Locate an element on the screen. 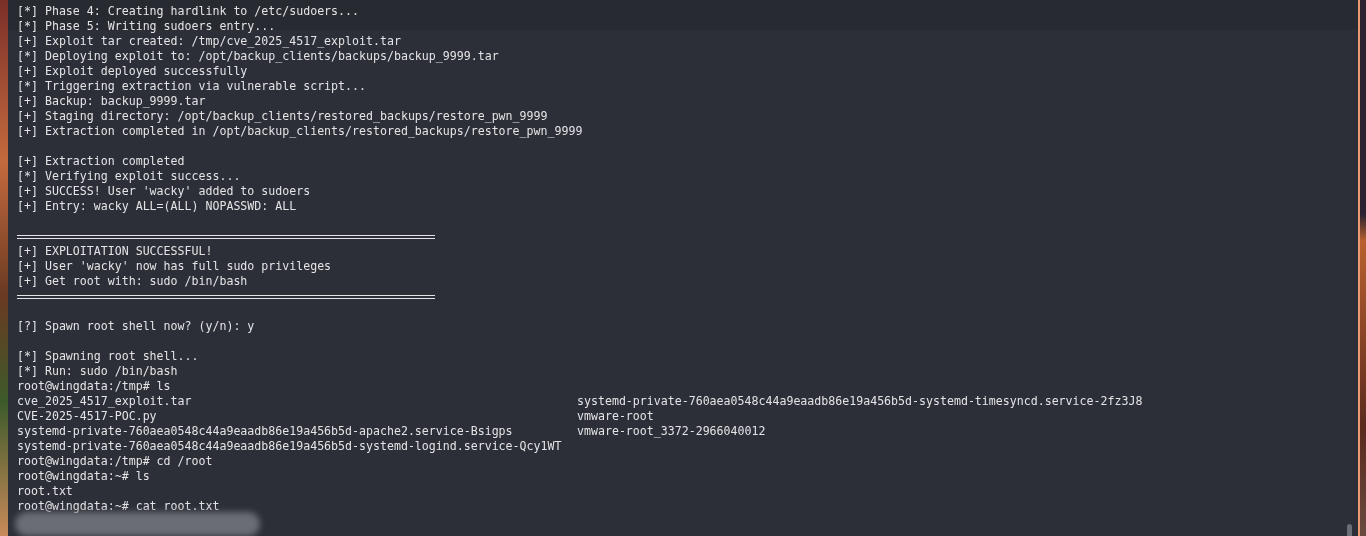 This screenshot has width=1366, height=536. scrollbar-thumb is located at coordinates (1349, 530).